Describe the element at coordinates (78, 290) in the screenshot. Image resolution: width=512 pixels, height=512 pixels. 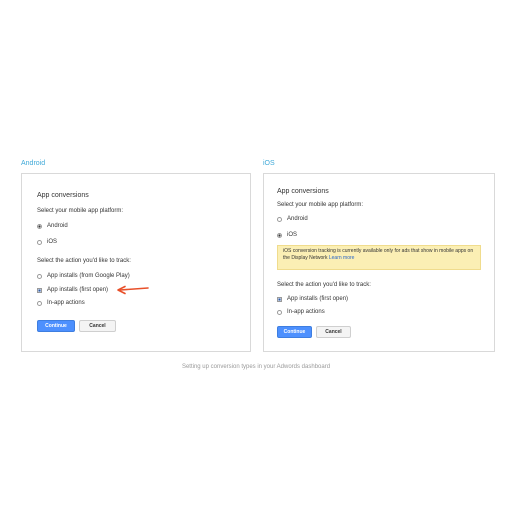
I see `android-checkbox-first-open-label: App installs (first open)` at that location.